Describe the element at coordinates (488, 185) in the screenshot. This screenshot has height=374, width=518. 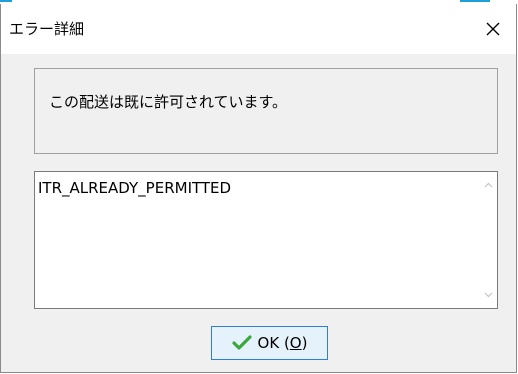
I see `scroll-up-arrow-icon` at that location.